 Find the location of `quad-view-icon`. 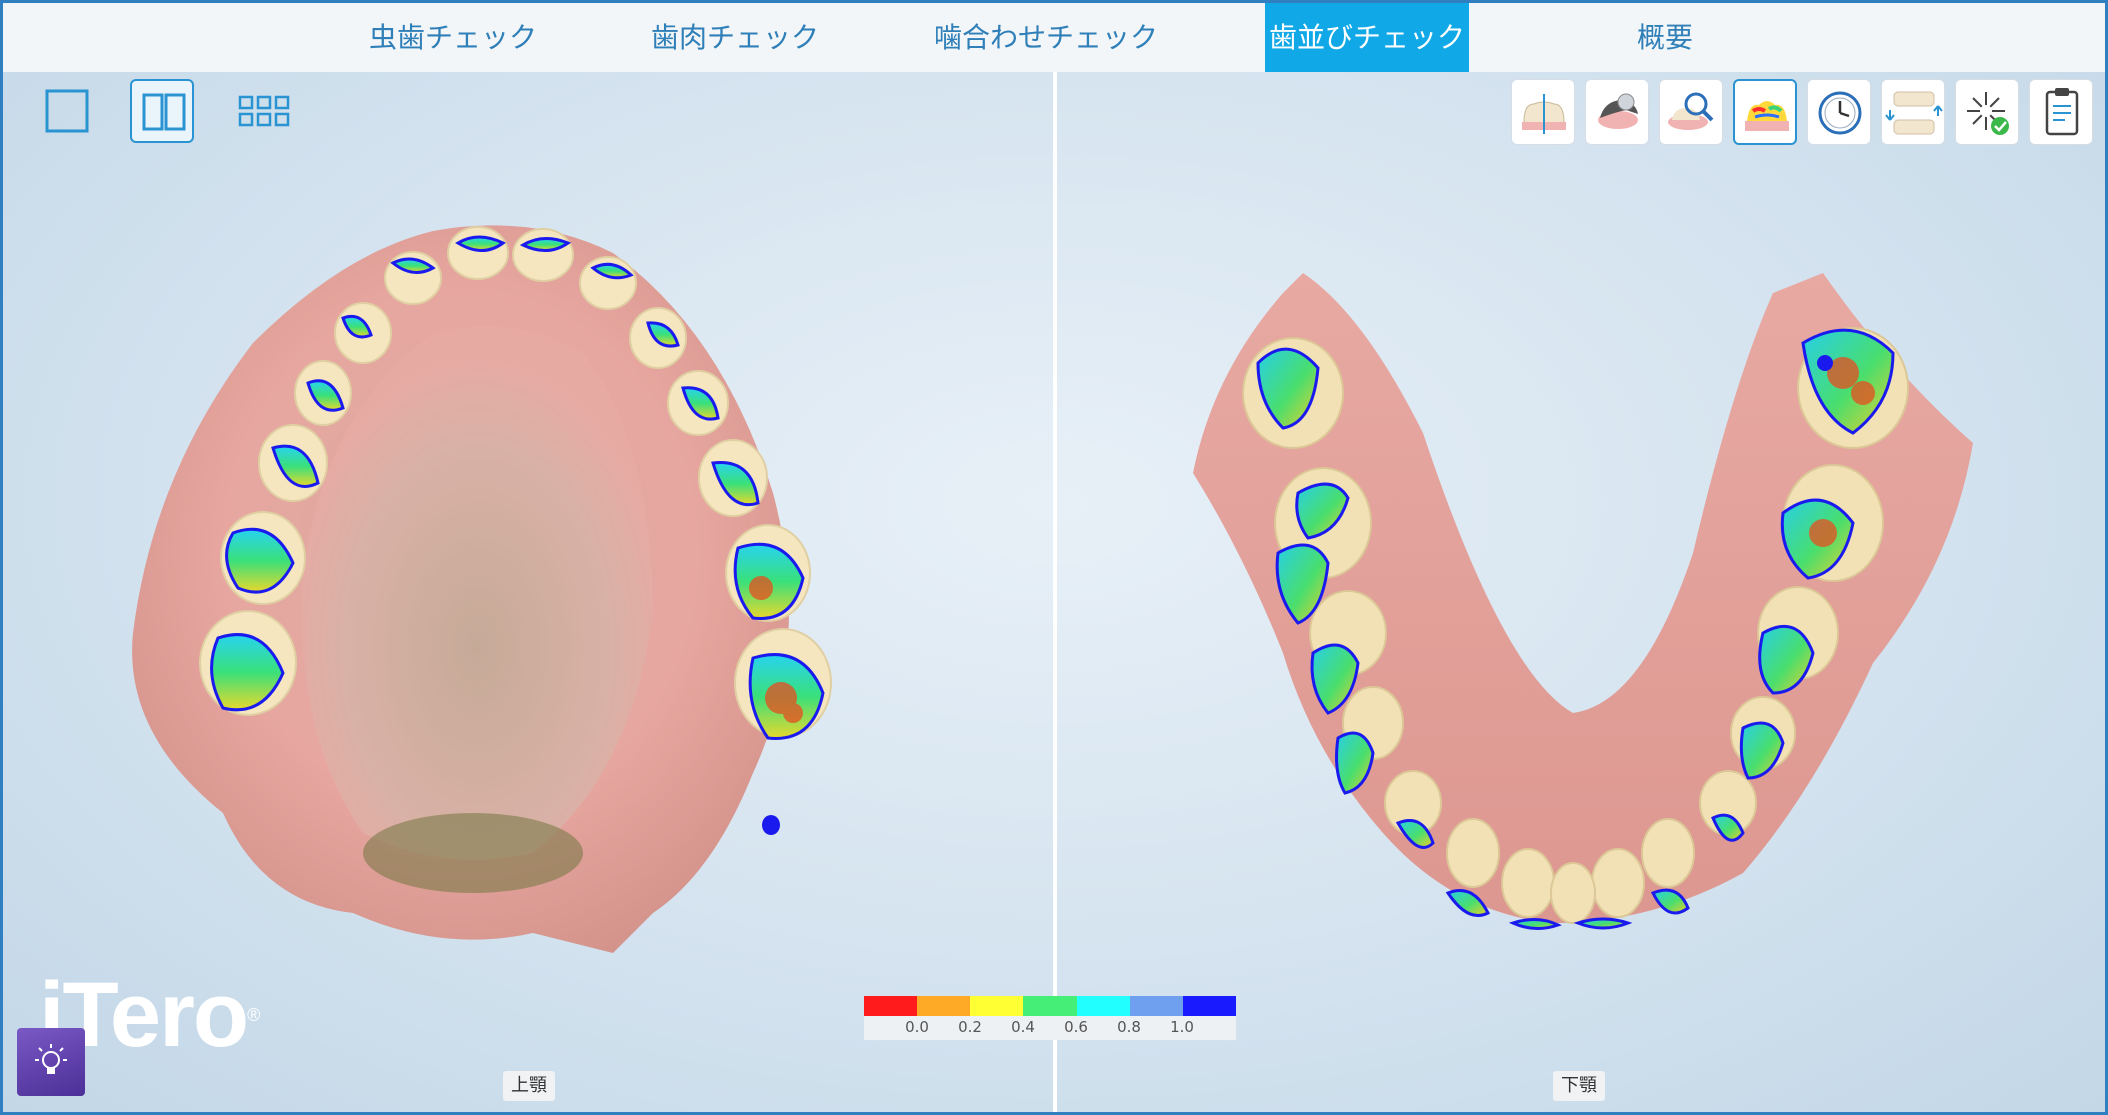

quad-view-icon is located at coordinates (264, 111).